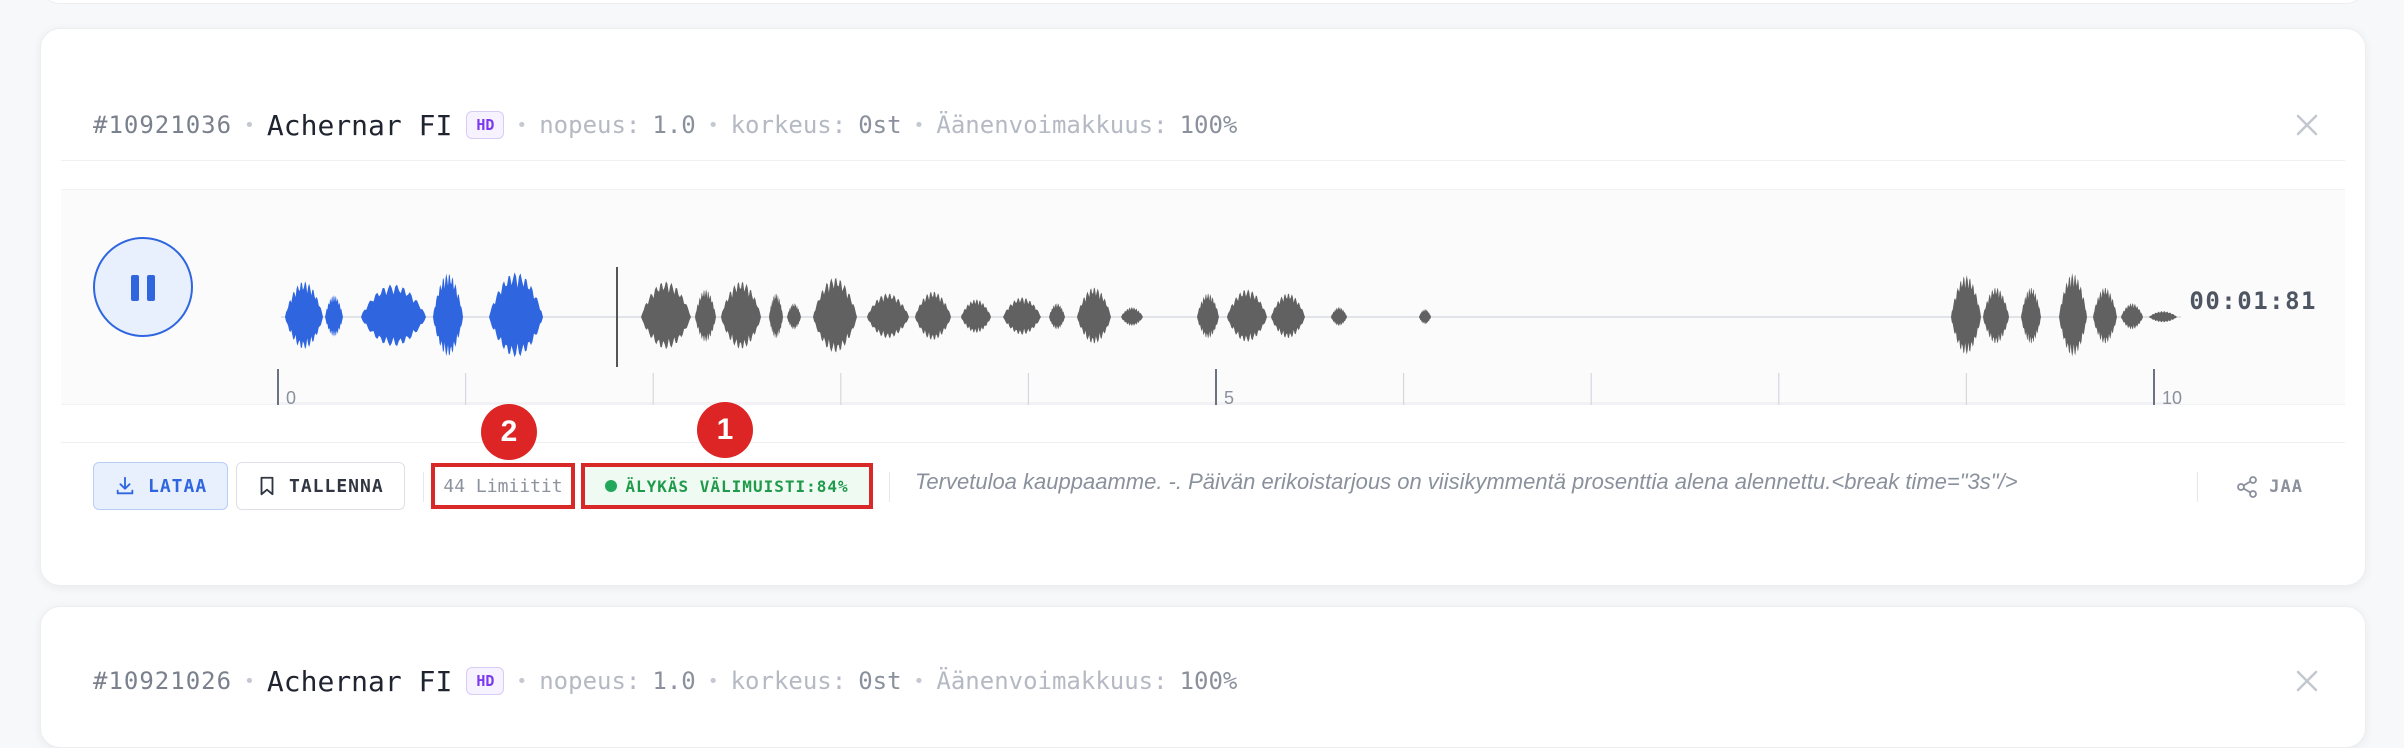  I want to click on time-display: 00:01:81, so click(2253, 301).